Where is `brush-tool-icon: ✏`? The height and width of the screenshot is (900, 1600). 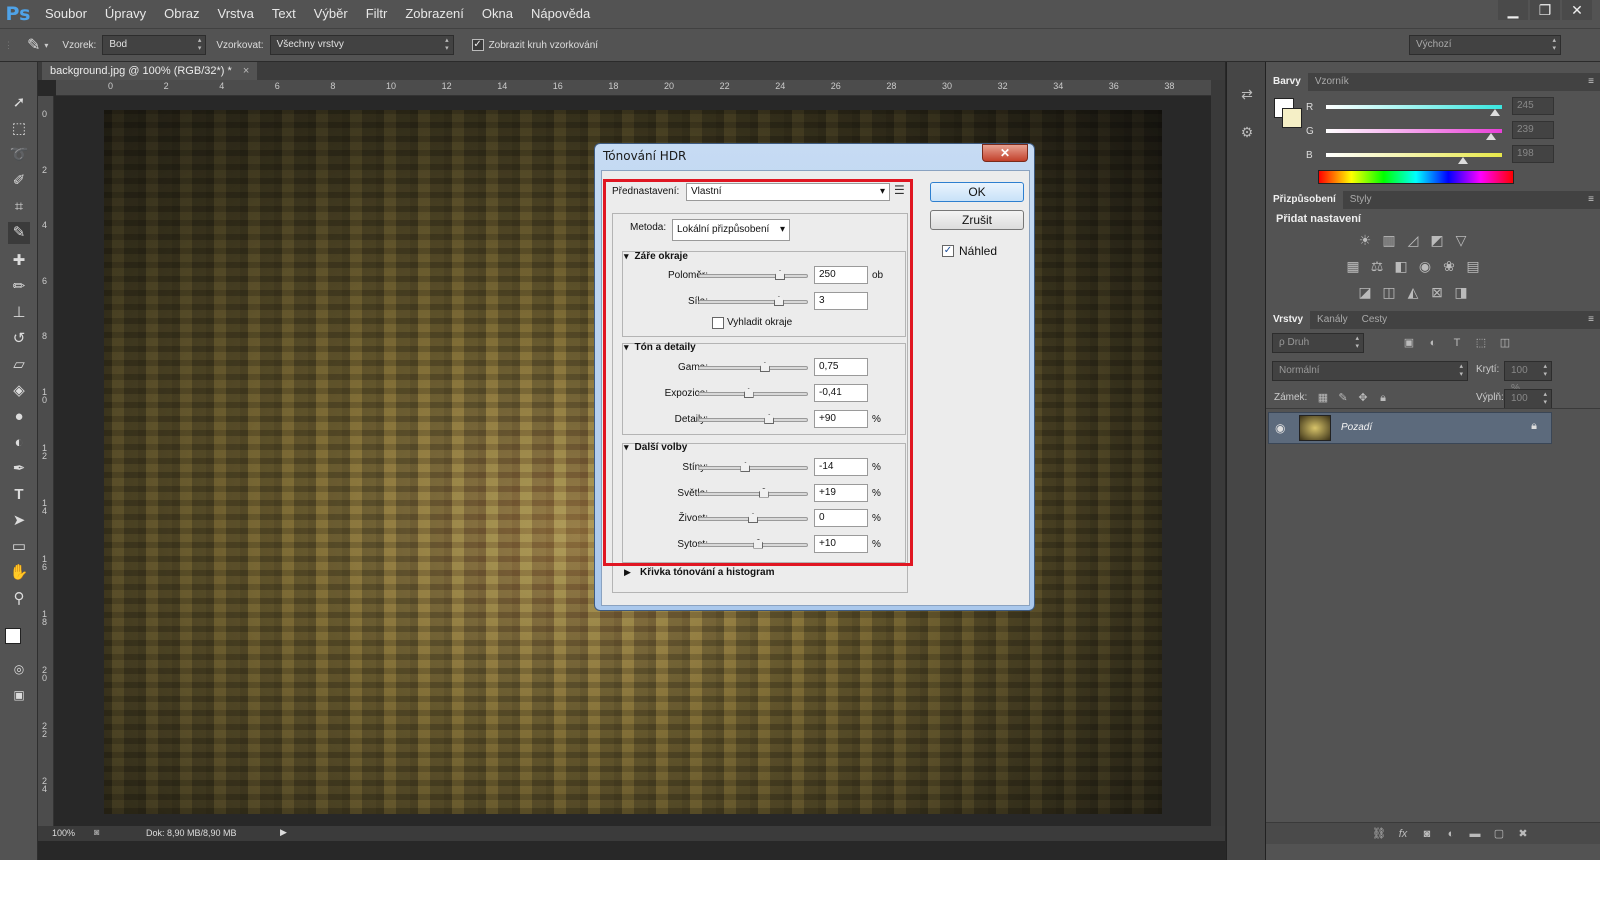
brush-tool-icon: ✏ is located at coordinates (19, 287).